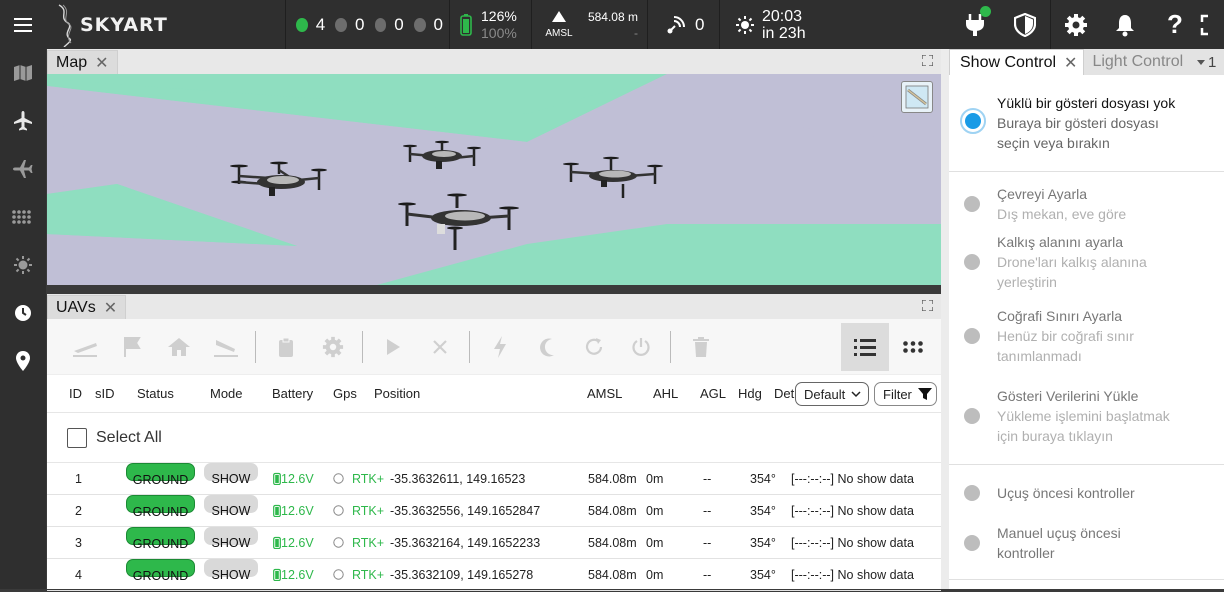 The height and width of the screenshot is (592, 1224). Describe the element at coordinates (367, 24) in the screenshot. I see `uav-status-counts: 4 0 0 0` at that location.